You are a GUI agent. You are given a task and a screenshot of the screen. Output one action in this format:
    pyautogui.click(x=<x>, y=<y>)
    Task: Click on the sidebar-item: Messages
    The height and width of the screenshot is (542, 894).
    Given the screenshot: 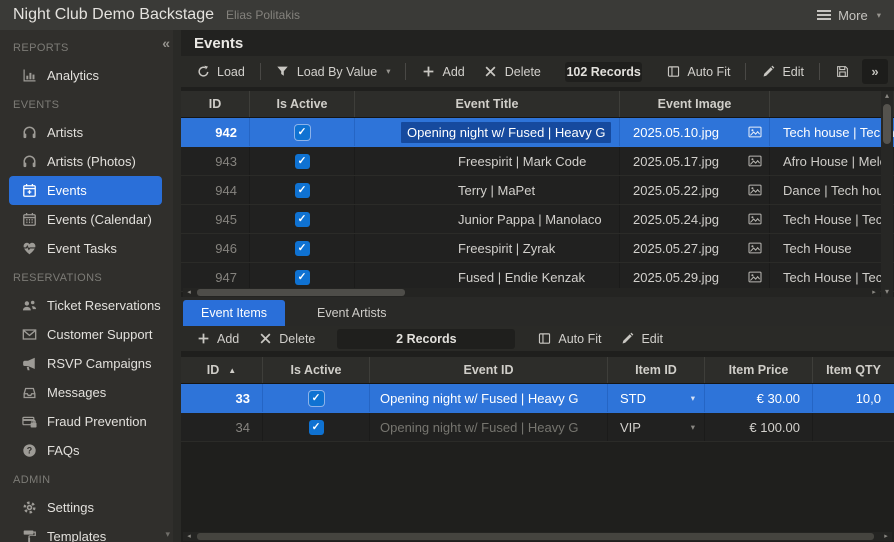 What is the action you would take?
    pyautogui.click(x=85, y=392)
    